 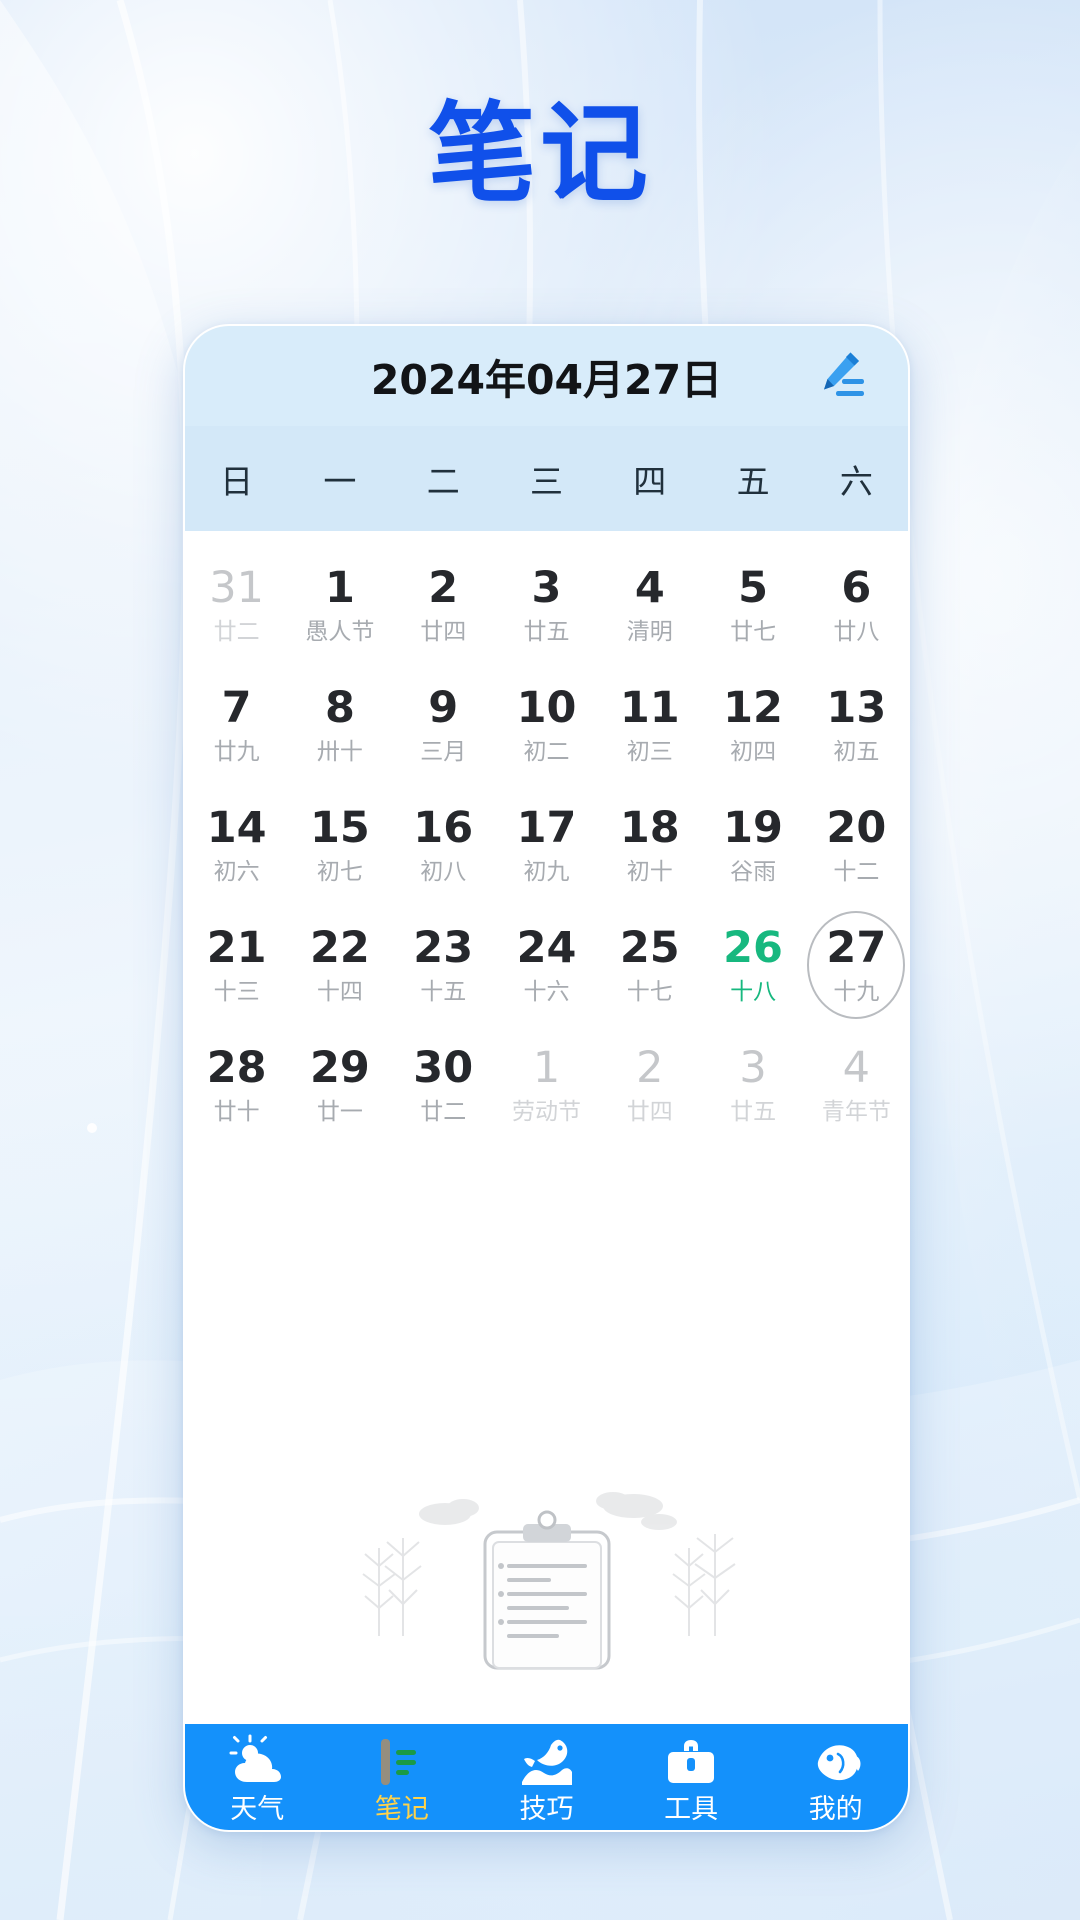 What do you see at coordinates (856, 631) in the screenshot?
I see `day-lunar-label: 廿八` at bounding box center [856, 631].